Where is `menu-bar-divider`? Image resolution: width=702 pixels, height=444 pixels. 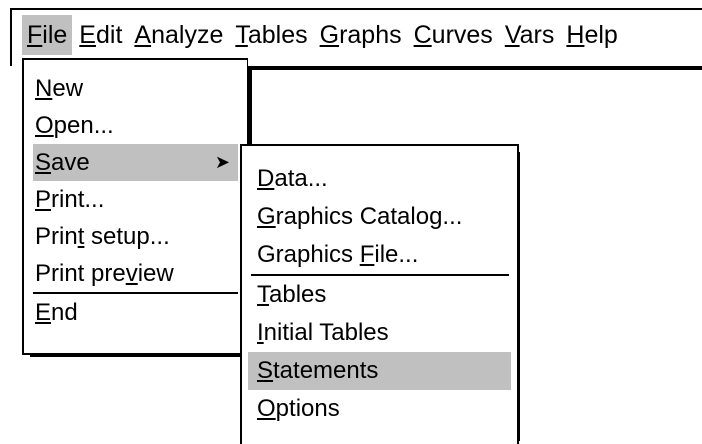
menu-bar-divider is located at coordinates (475, 68).